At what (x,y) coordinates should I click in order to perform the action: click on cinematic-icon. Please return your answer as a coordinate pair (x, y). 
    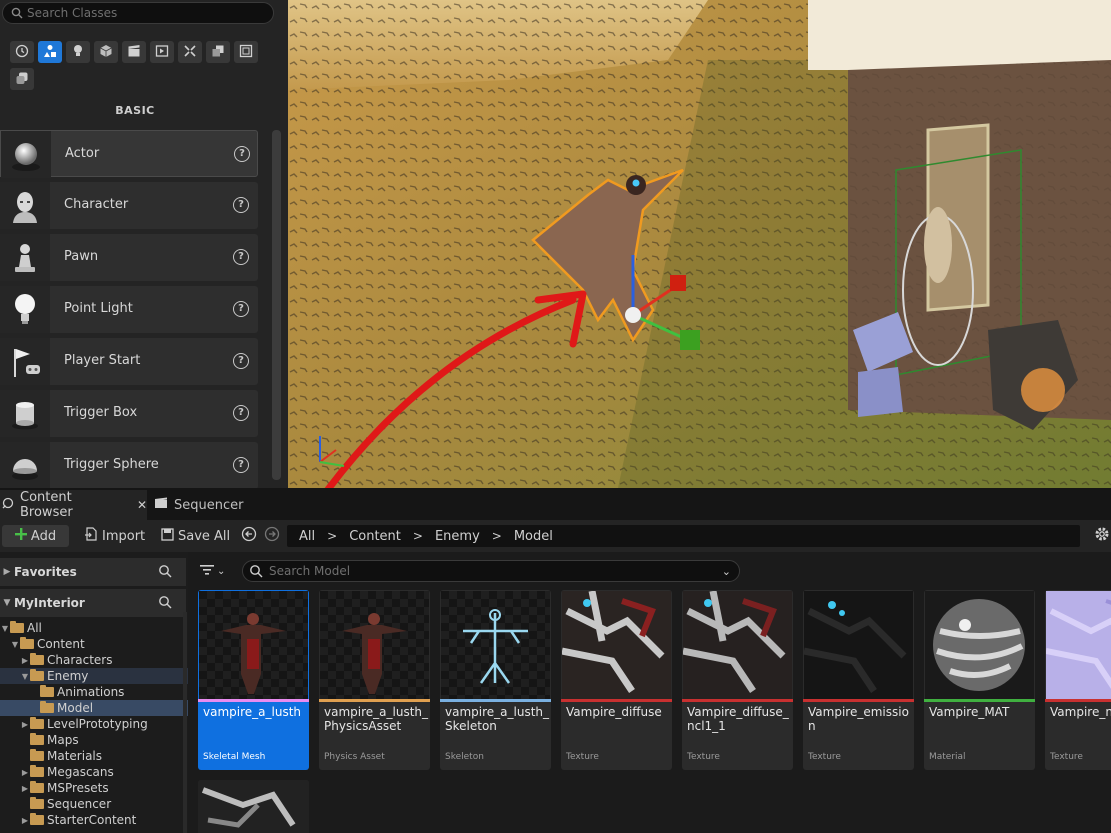
    Looking at the image, I should click on (134, 52).